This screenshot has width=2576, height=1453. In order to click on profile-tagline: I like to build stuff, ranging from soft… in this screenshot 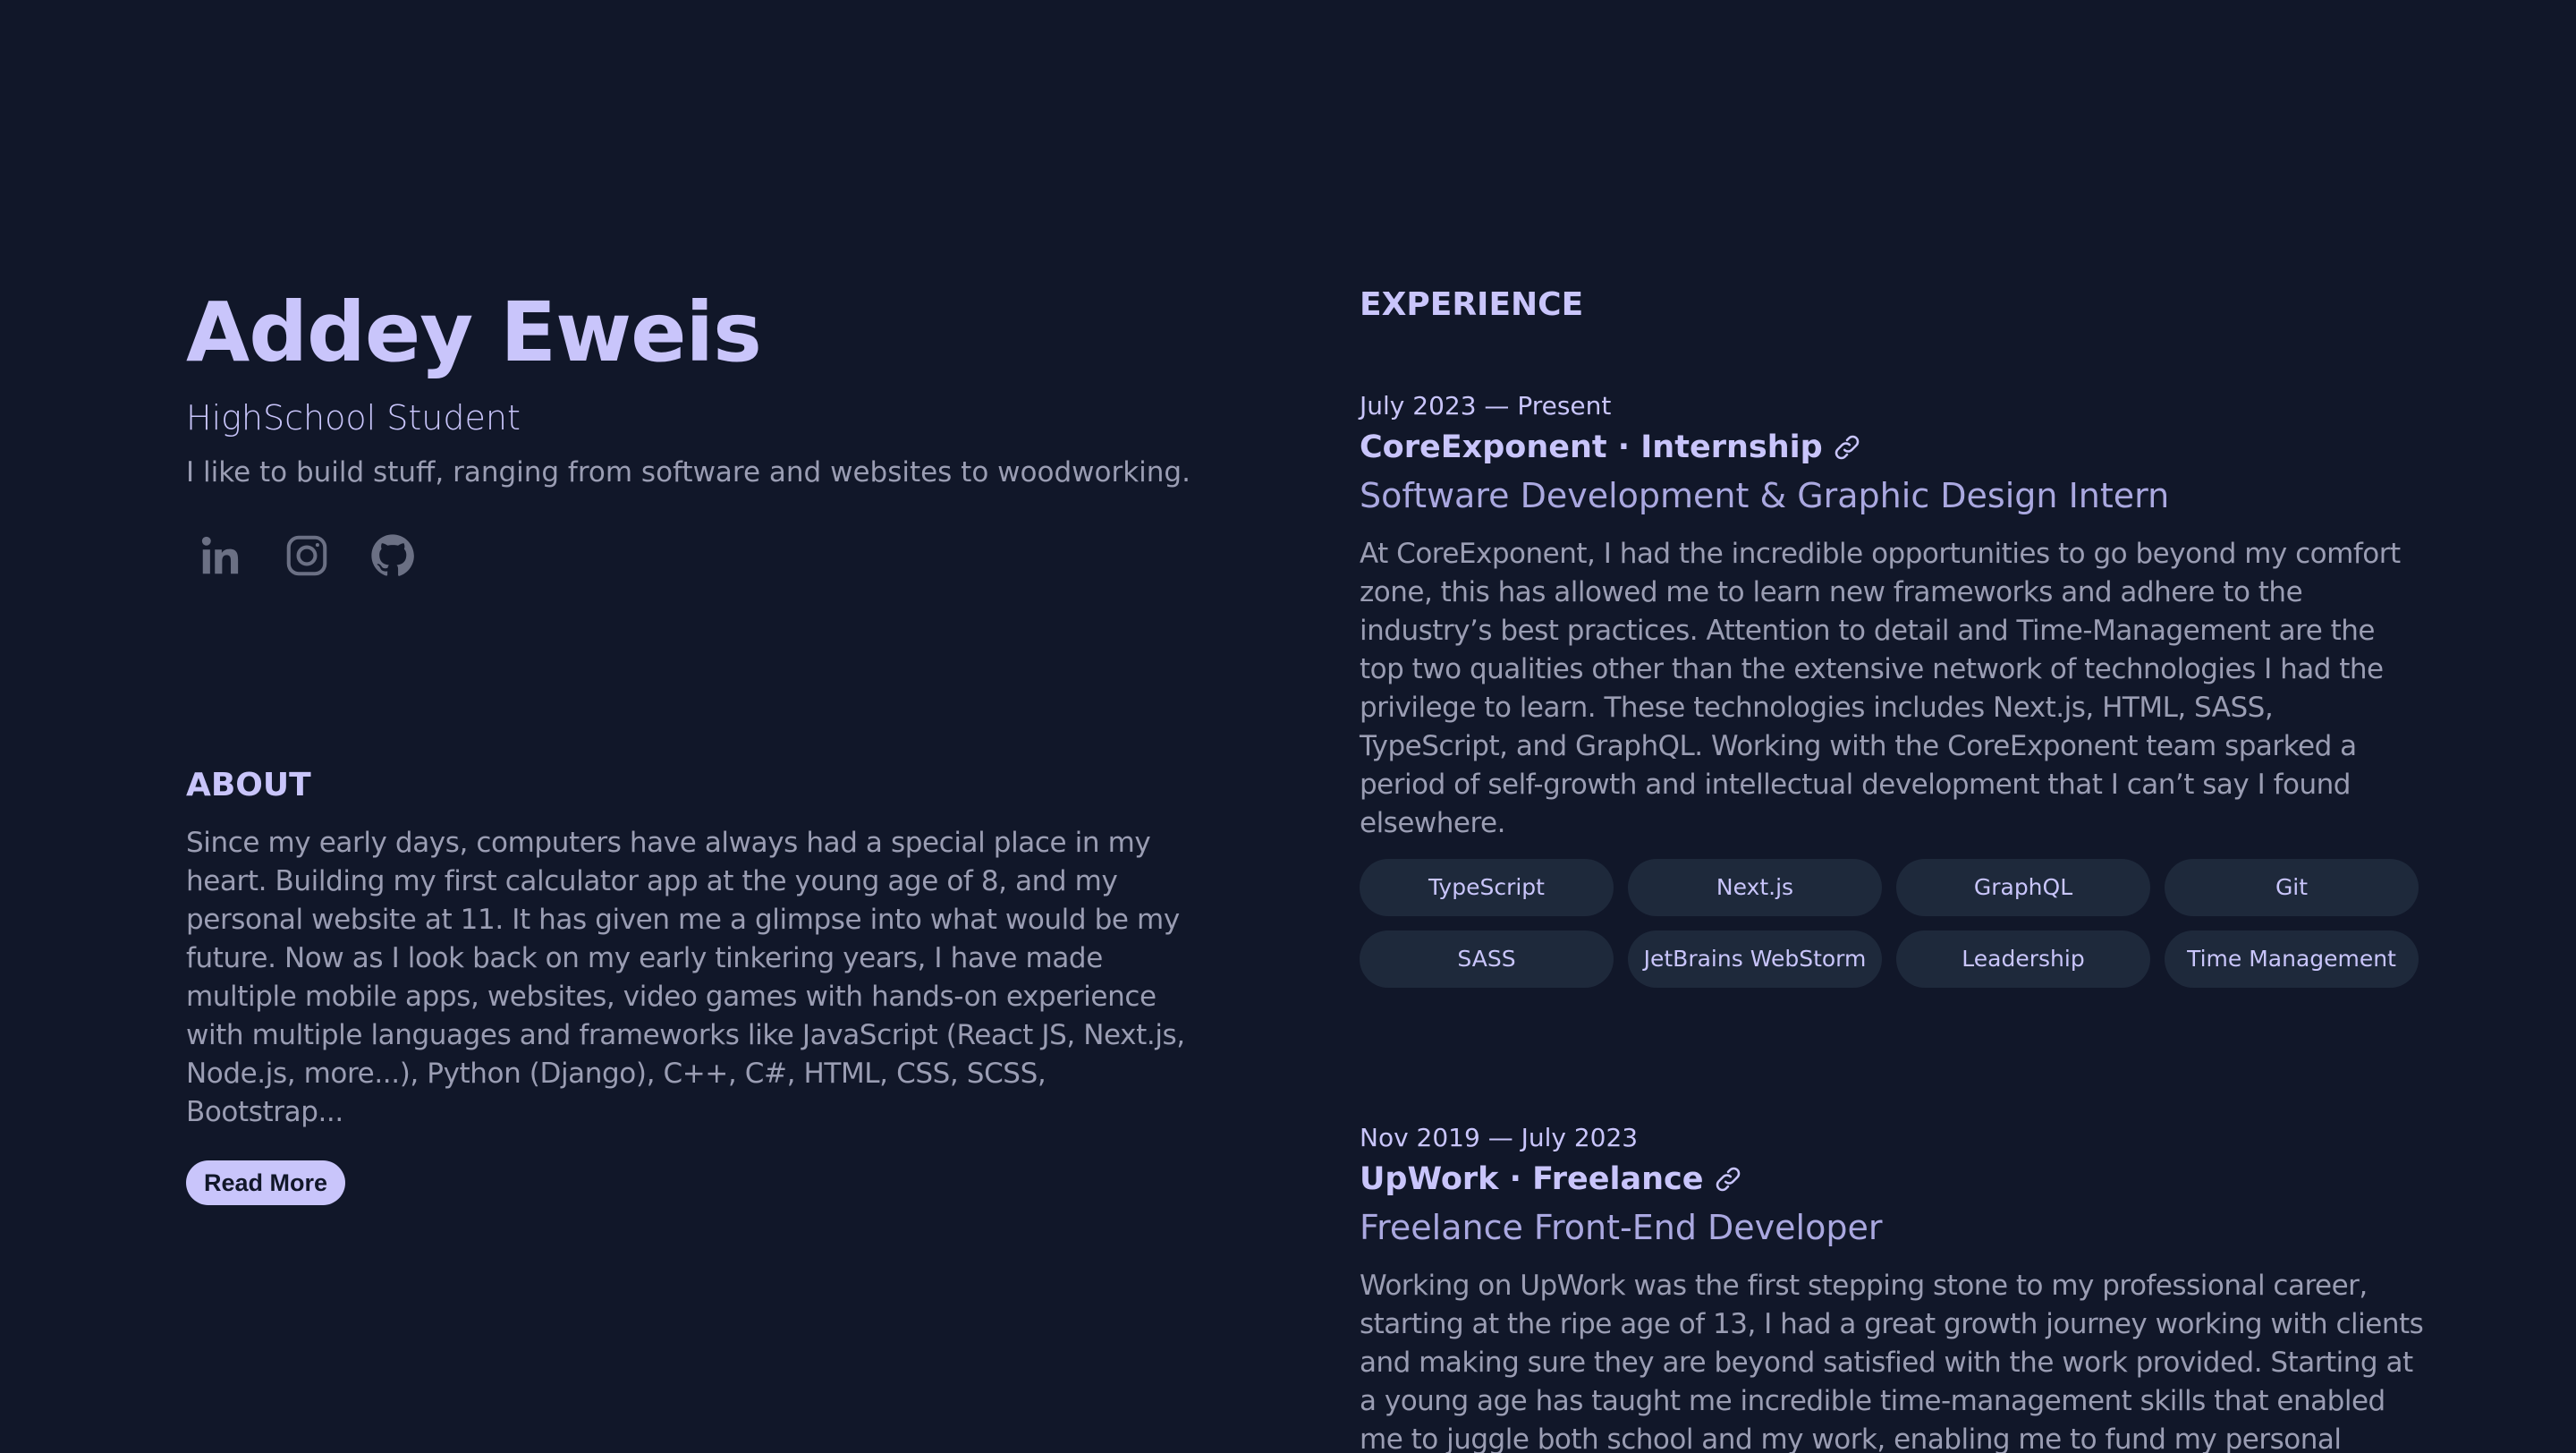, I will do `click(688, 472)`.